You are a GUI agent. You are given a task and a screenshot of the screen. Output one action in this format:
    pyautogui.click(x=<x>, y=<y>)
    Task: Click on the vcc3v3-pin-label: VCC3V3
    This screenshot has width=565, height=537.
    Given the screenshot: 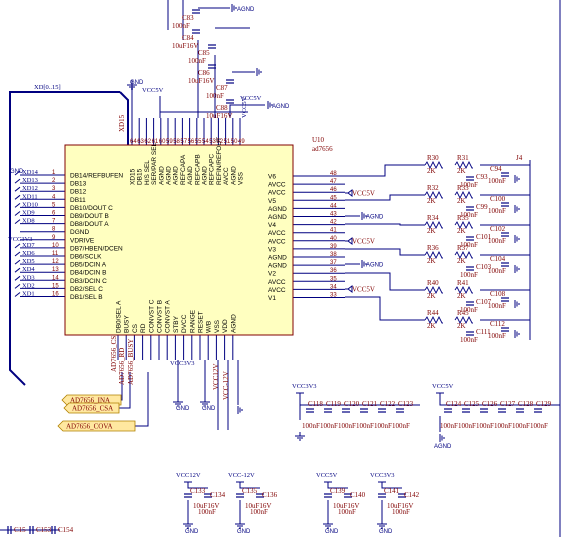 What is the action you would take?
    pyautogui.click(x=182, y=363)
    